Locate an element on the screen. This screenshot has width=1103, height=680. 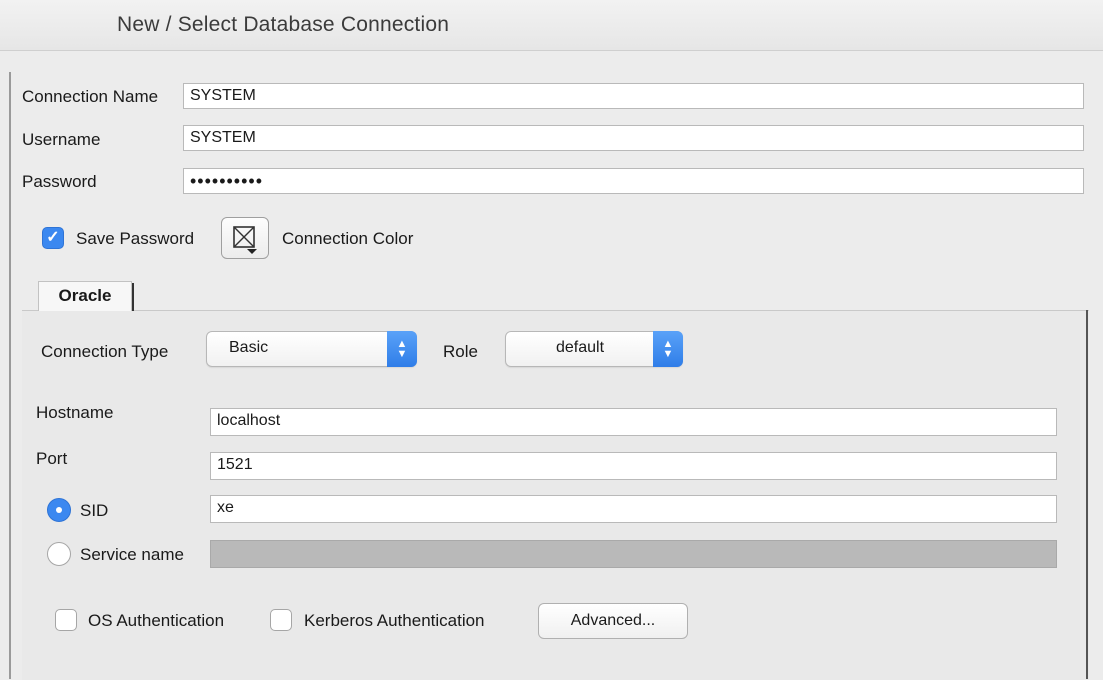
connection-name-field: SYSTEM is located at coordinates (633, 96).